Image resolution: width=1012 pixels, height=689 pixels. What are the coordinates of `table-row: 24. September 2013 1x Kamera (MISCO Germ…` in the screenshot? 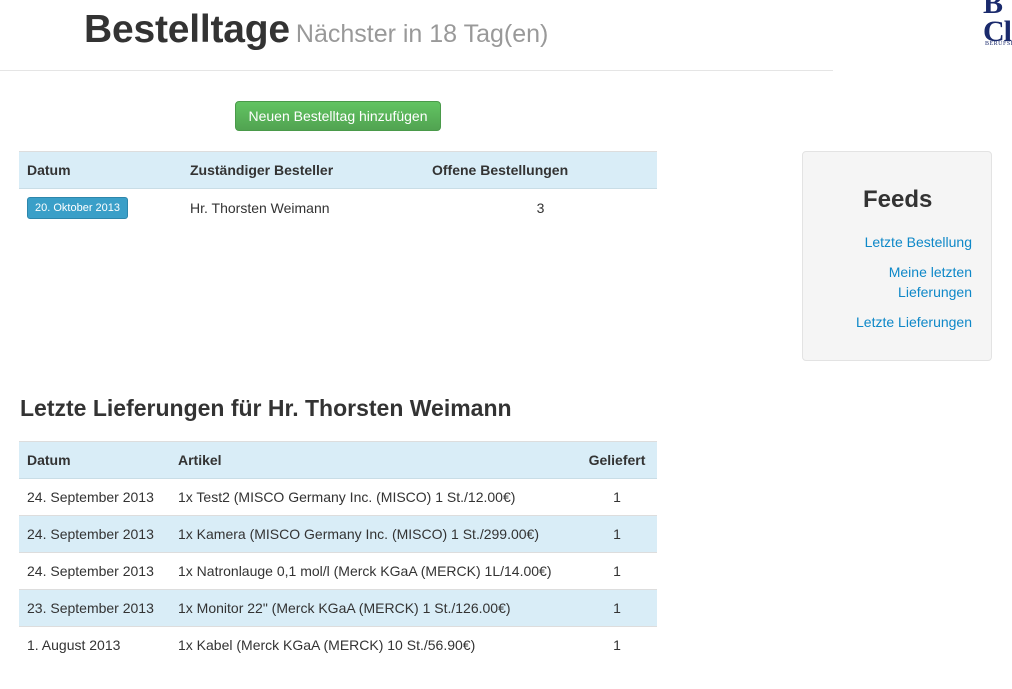 It's located at (338, 534).